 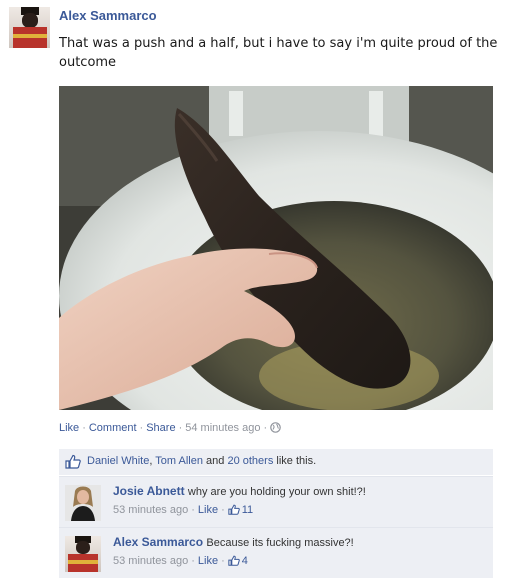 I want to click on comment-text: Because its fucking massive?!, so click(x=280, y=543).